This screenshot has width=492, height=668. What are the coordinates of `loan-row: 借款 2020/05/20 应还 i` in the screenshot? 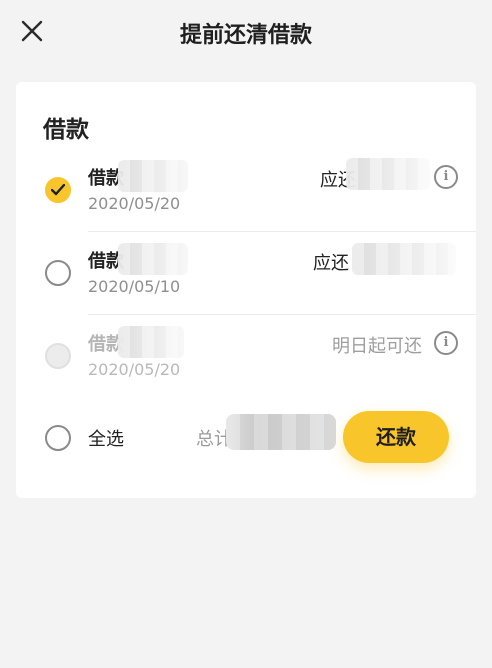 It's located at (246, 191).